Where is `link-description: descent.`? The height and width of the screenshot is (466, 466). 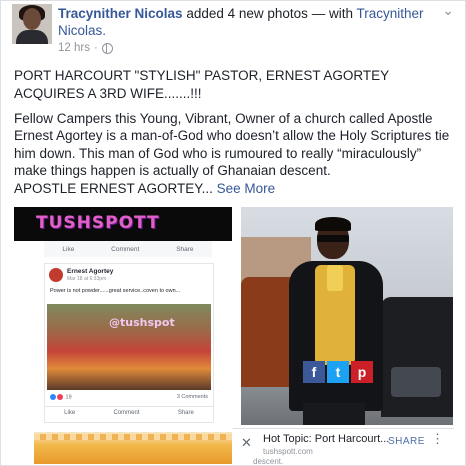 link-description: descent. is located at coordinates (268, 461).